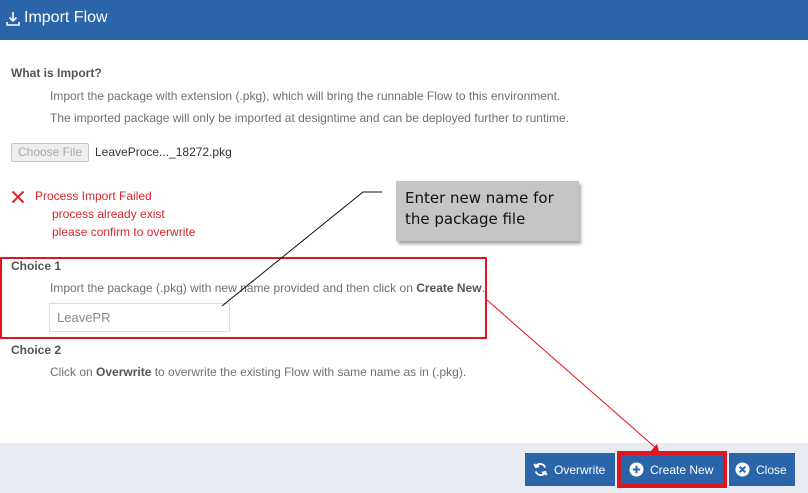  I want to click on error-line2: please confirm to overwrite, so click(124, 232).